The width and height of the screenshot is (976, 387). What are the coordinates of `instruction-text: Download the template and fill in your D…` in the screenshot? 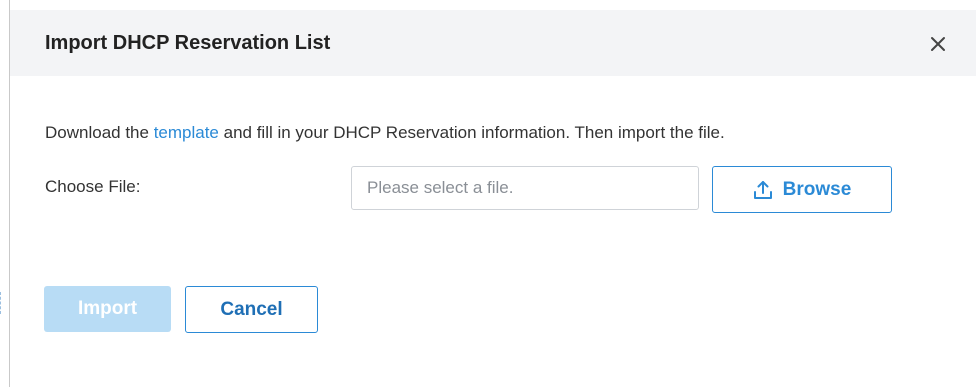 It's located at (385, 133).